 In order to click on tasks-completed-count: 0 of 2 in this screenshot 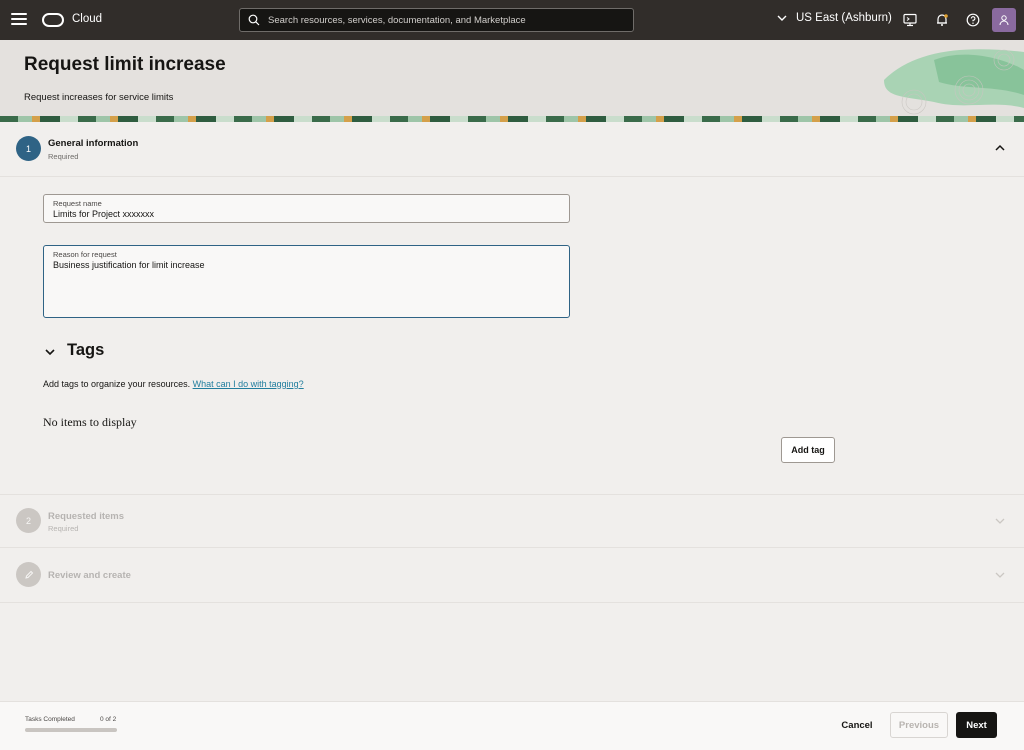, I will do `click(108, 719)`.